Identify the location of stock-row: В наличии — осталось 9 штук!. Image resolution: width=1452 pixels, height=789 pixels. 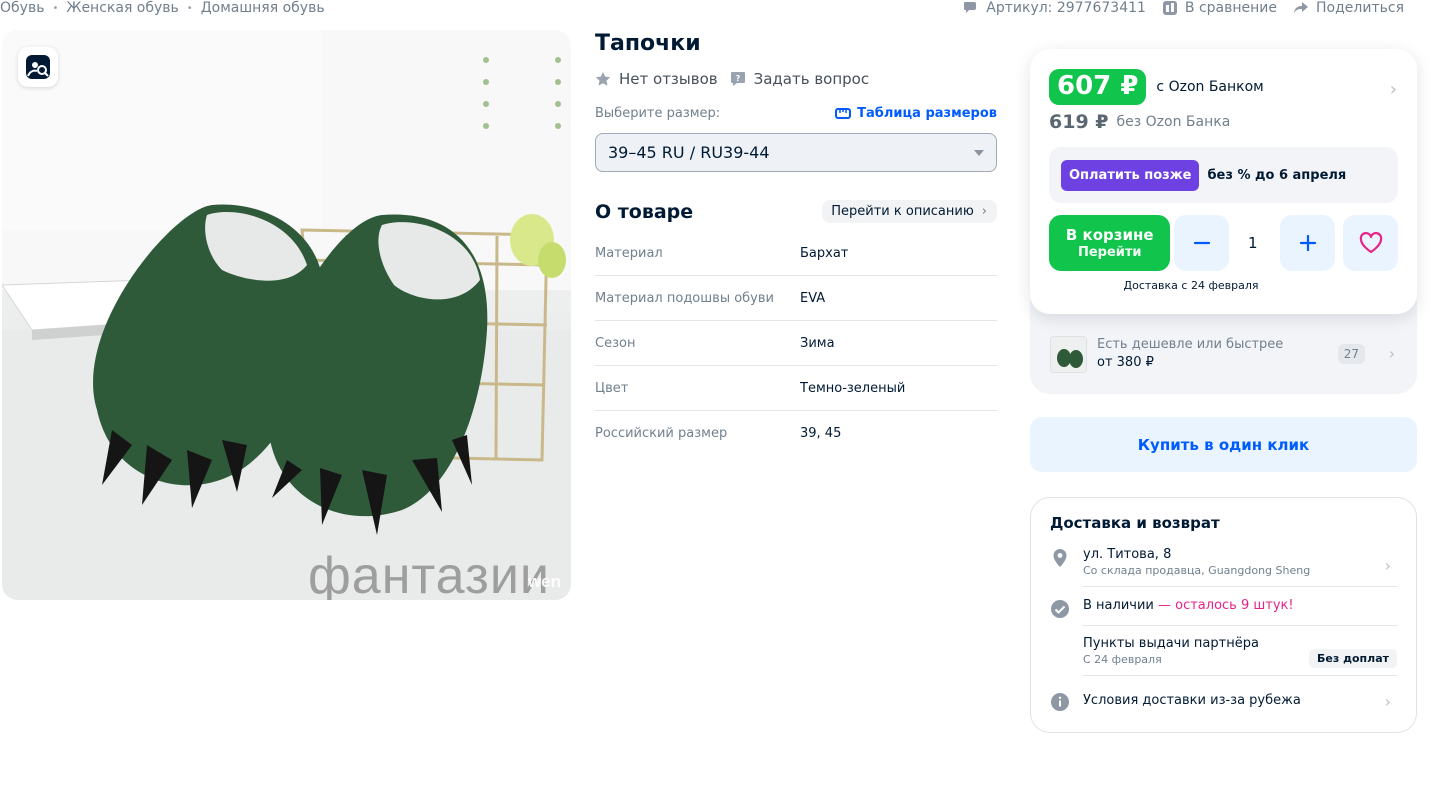
(1223, 611).